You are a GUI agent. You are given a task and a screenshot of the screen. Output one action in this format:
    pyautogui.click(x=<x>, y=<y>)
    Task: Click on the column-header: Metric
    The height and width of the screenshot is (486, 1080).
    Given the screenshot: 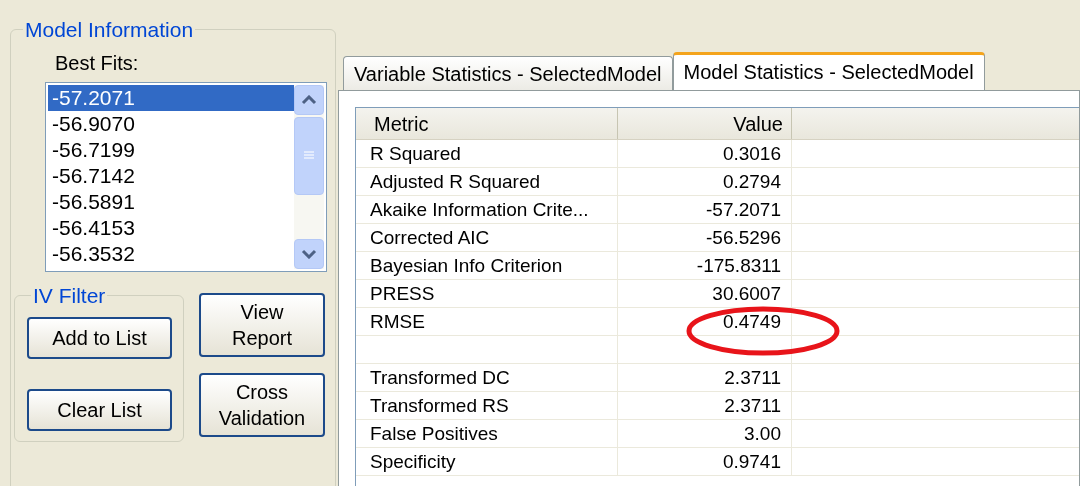 What is the action you would take?
    pyautogui.click(x=487, y=123)
    